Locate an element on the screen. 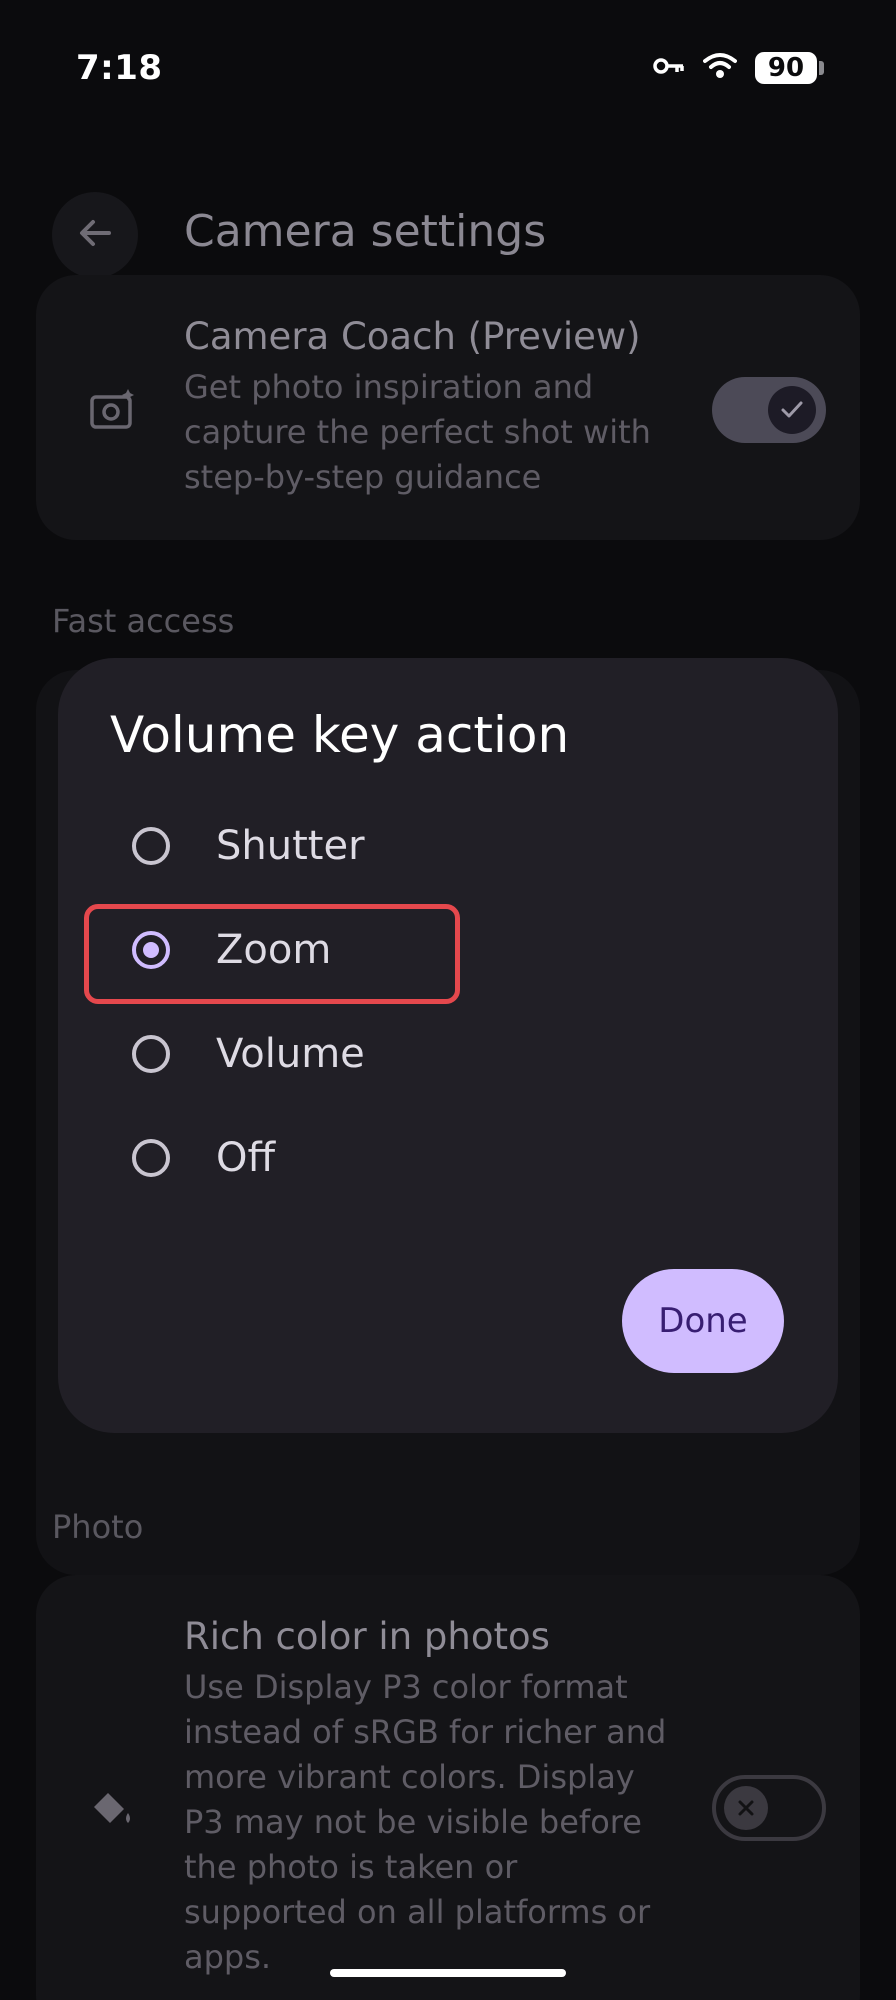 The width and height of the screenshot is (896, 2000). done-button: Done is located at coordinates (703, 1321).